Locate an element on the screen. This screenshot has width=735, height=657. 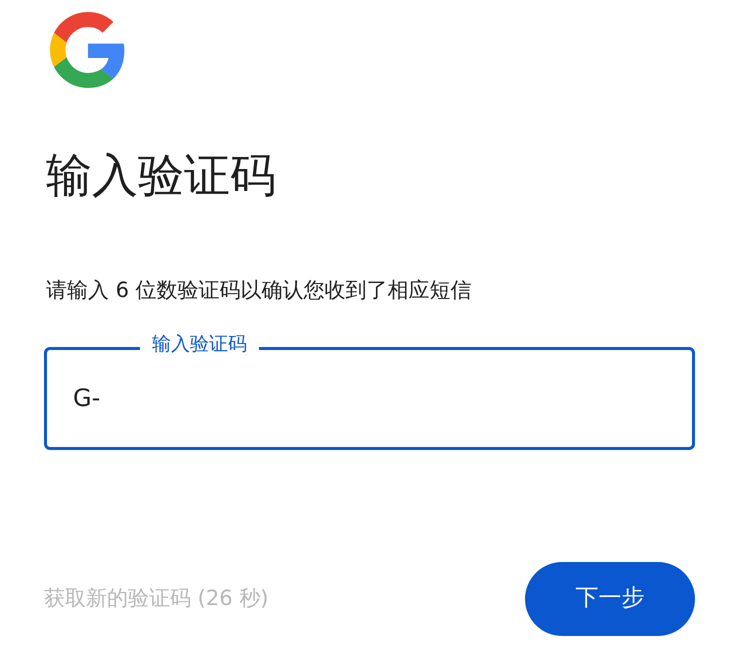
logo-icon is located at coordinates (88, 50).